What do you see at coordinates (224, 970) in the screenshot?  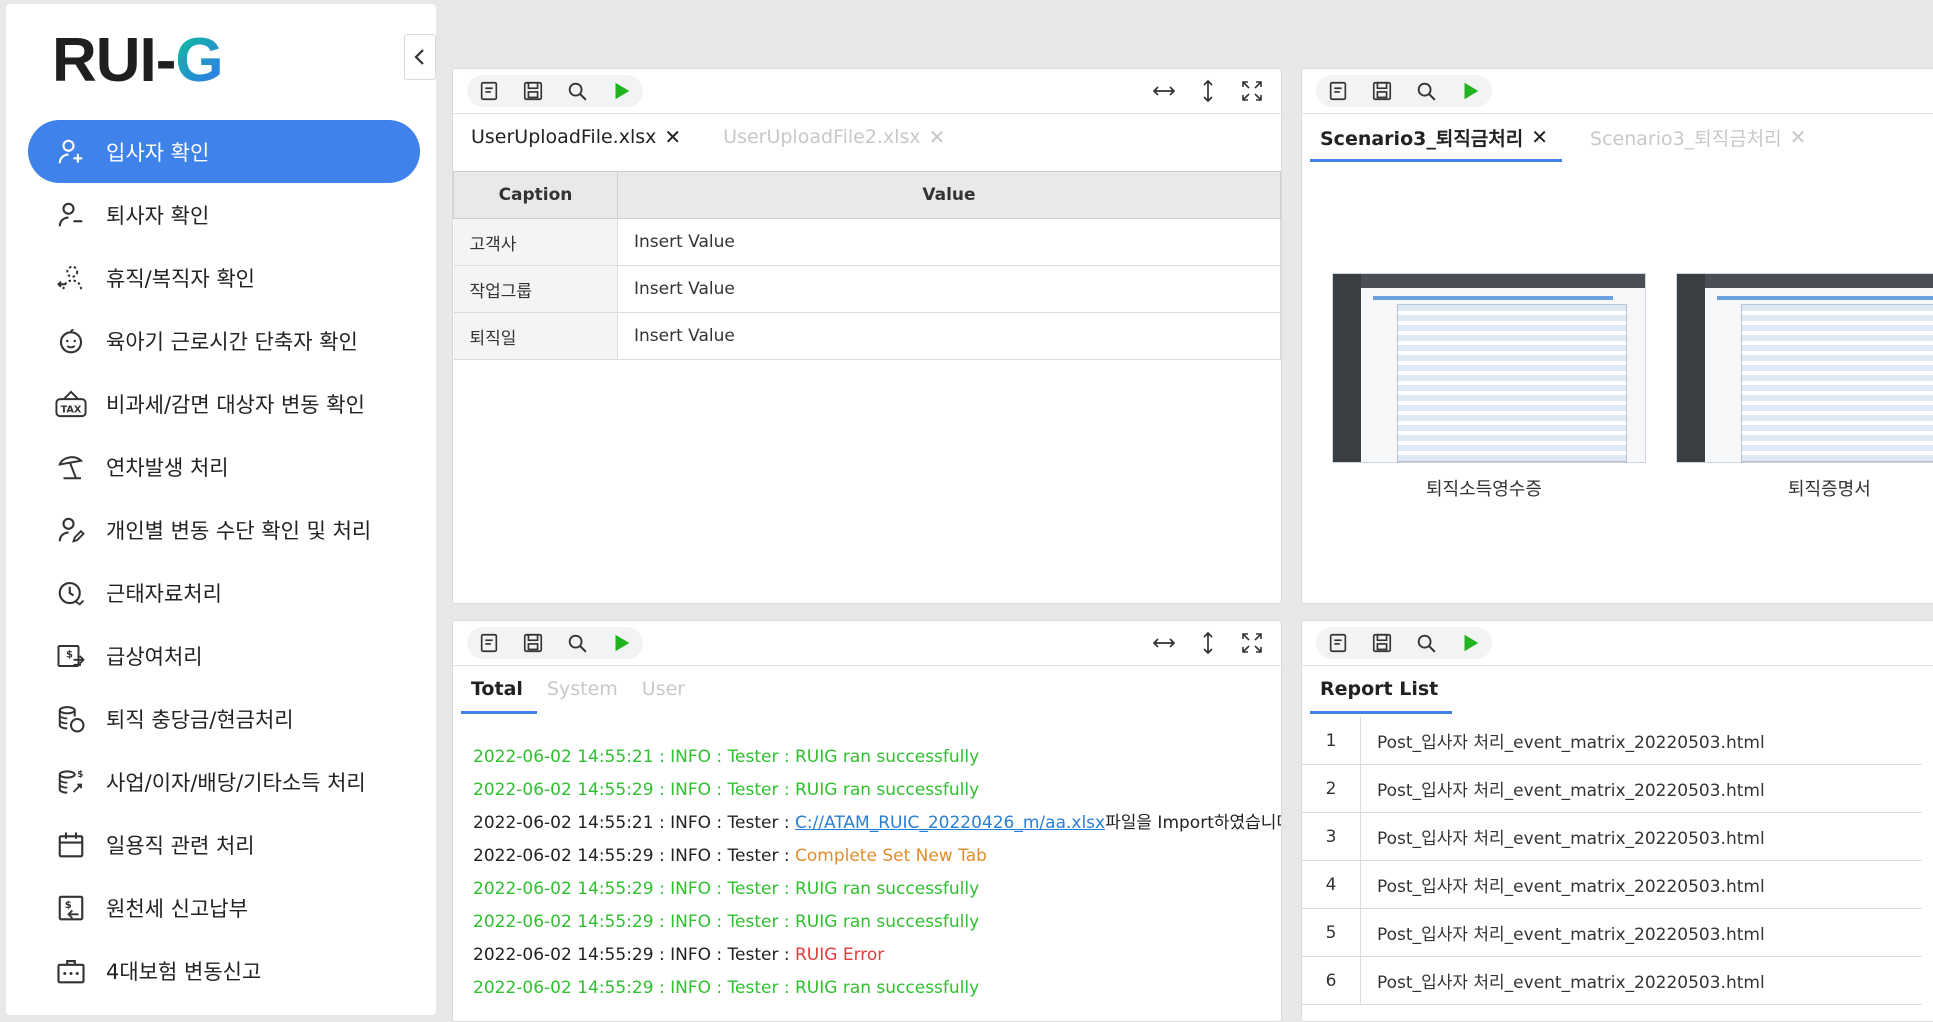 I see `sidebar-item-insurance: 4대보험 변동신고` at bounding box center [224, 970].